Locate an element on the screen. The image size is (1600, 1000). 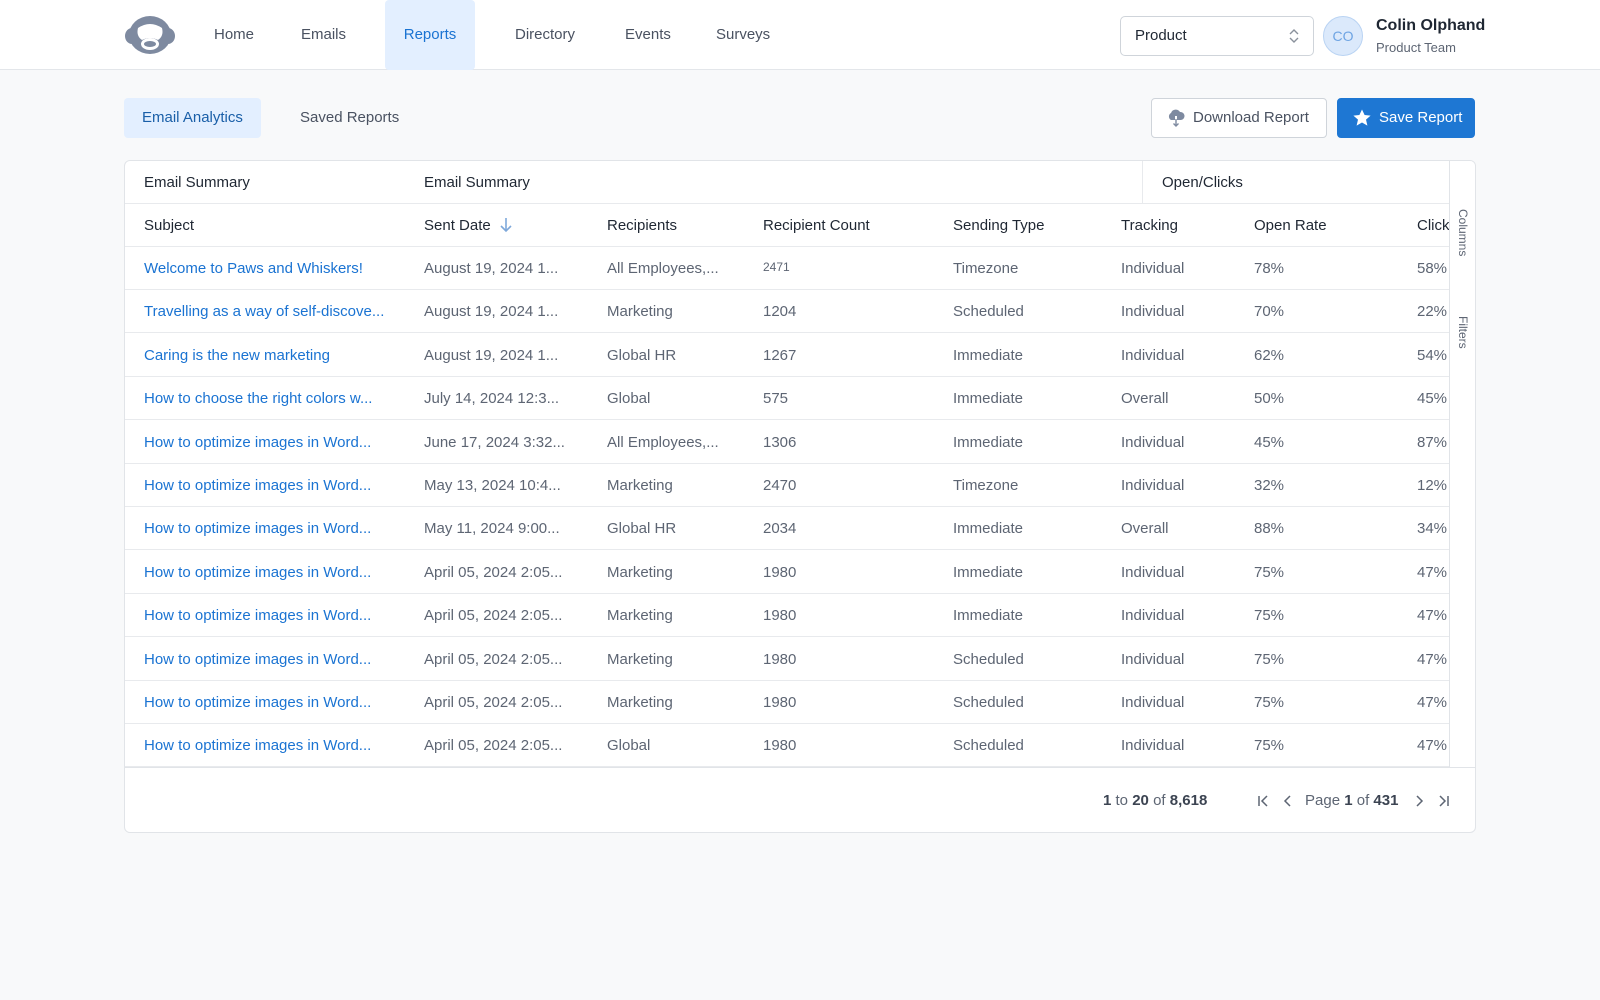
cell-tracking: Overall is located at coordinates (1145, 399).